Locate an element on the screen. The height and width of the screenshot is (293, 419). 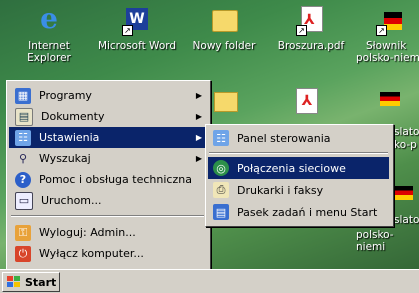
desktop-icon-label: polsko-niem is located at coordinates (387, 58).